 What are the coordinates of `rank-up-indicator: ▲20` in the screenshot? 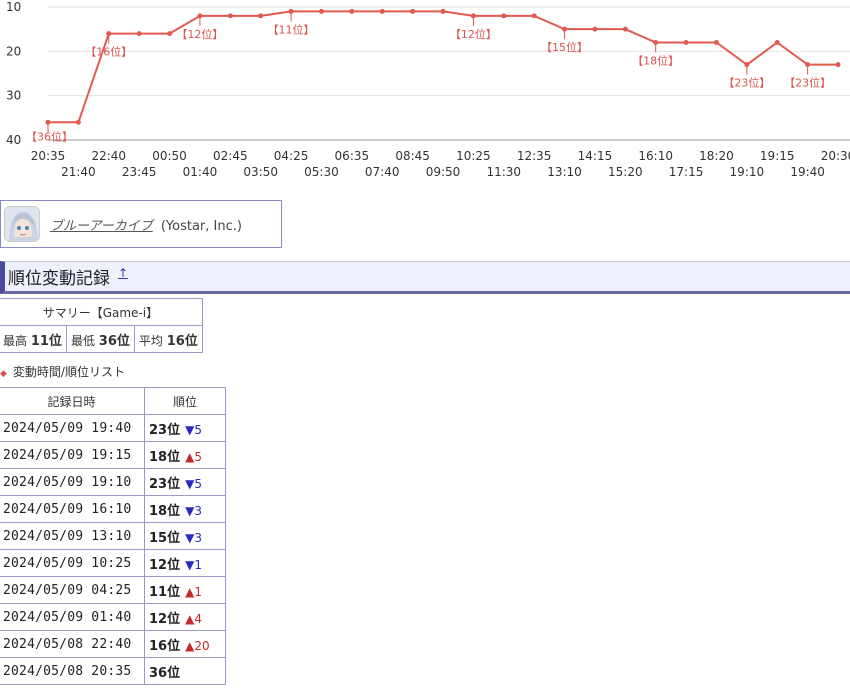 It's located at (197, 646).